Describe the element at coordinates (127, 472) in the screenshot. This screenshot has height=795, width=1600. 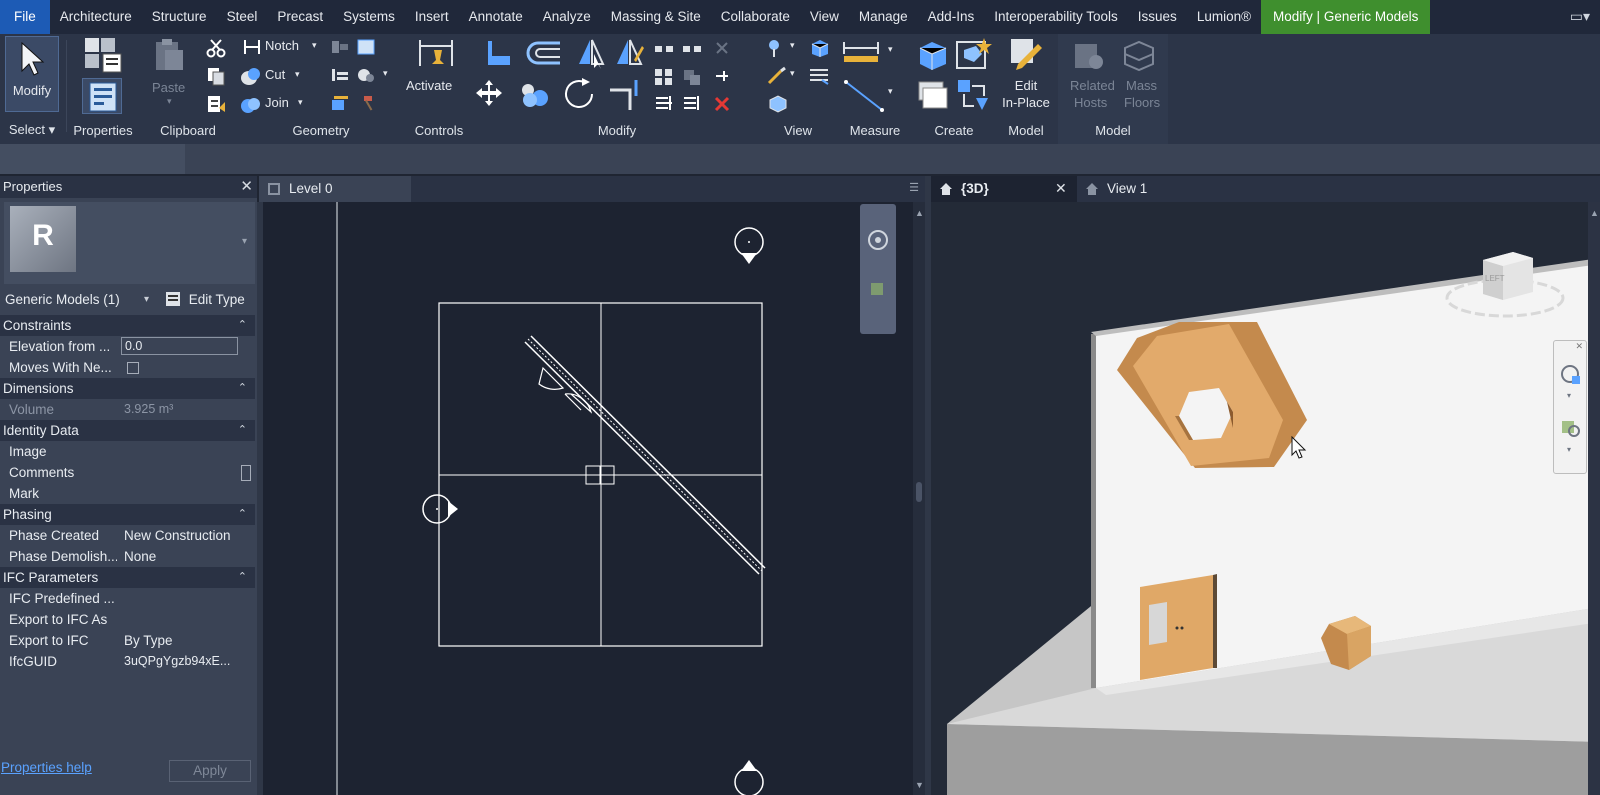
I see `property-row: Comments` at that location.